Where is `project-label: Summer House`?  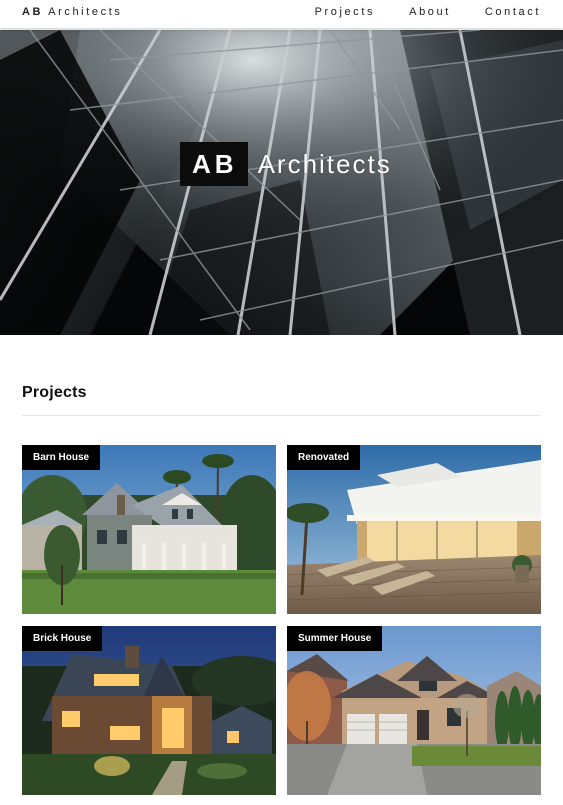
project-label: Summer House is located at coordinates (335, 638).